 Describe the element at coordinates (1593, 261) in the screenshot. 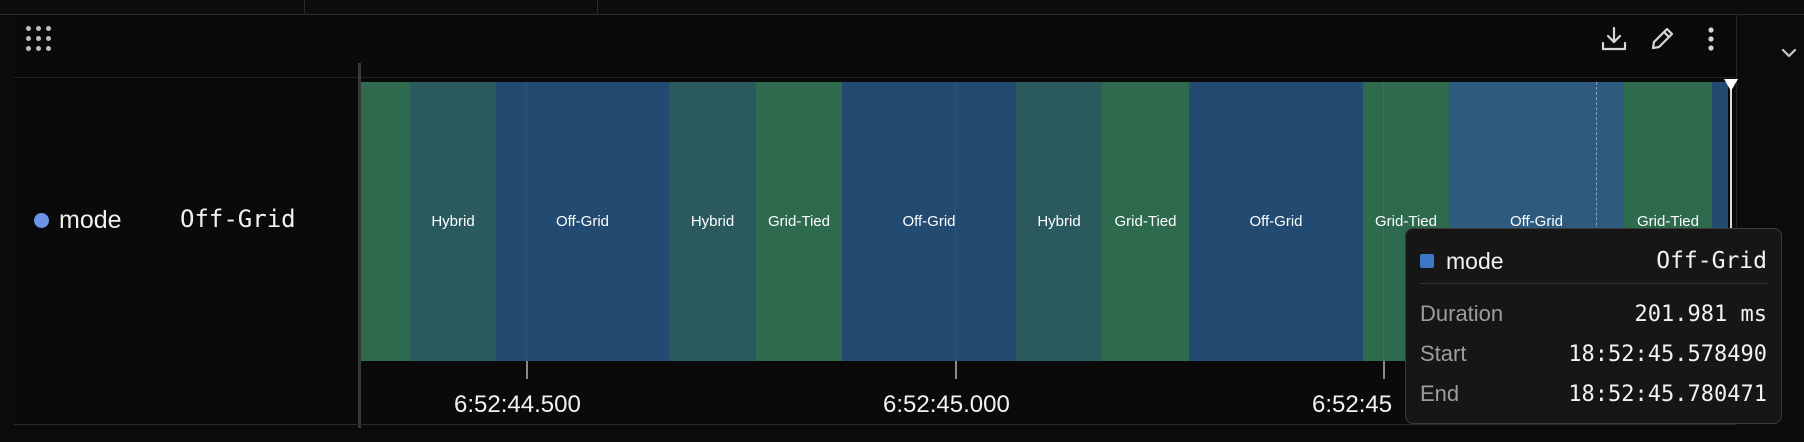

I see `tooltip-header: mode Off-Grid` at that location.